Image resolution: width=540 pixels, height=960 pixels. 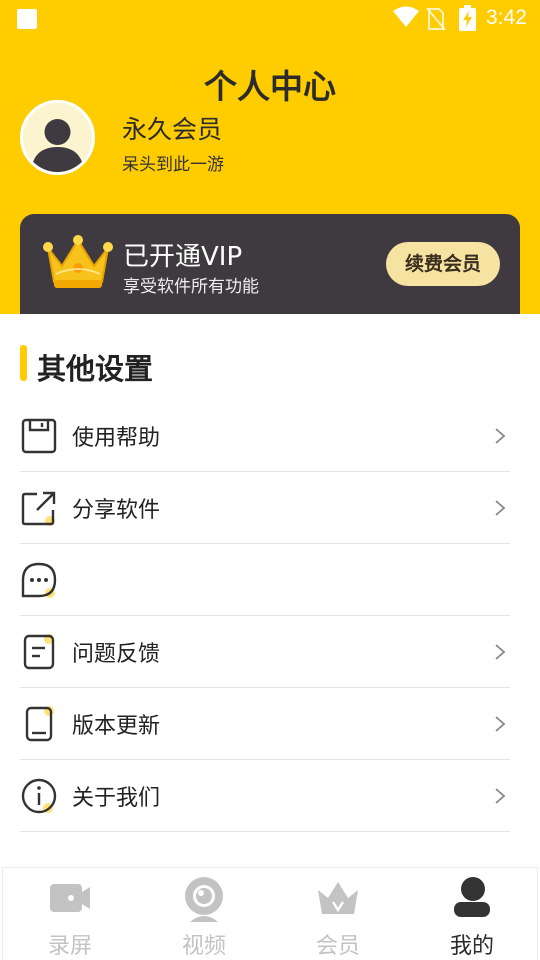 I want to click on share-icon, so click(x=38, y=508).